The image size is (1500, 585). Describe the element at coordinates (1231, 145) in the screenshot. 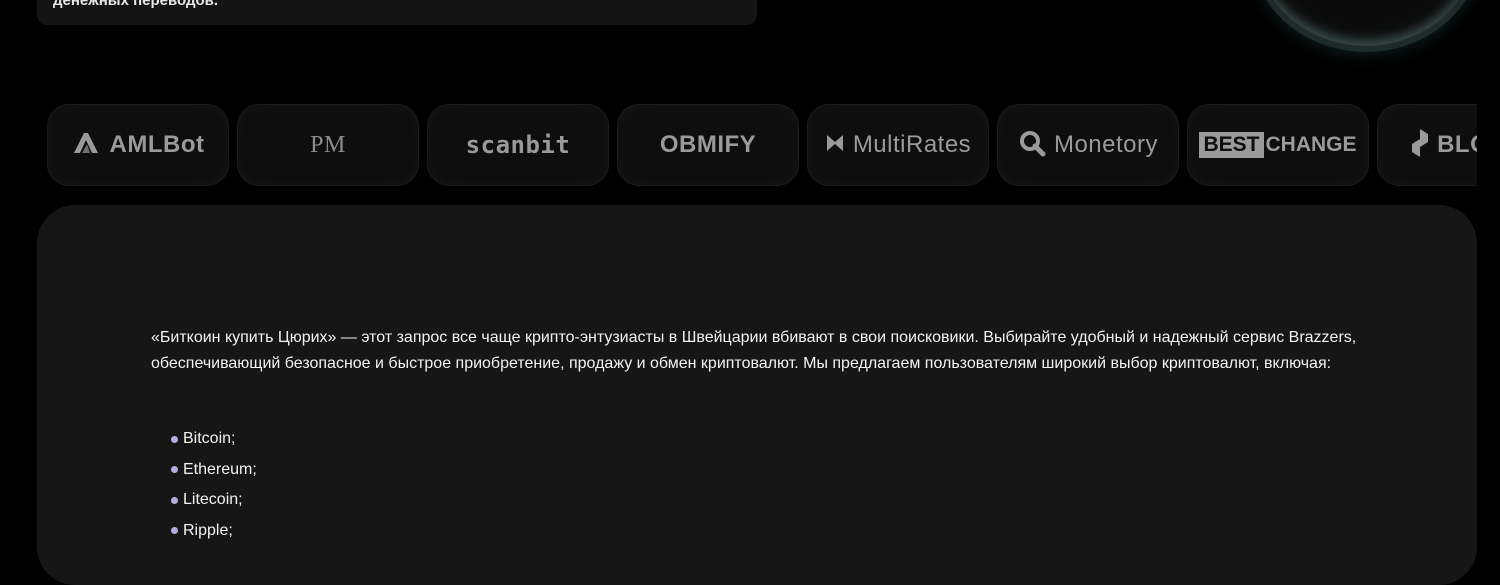

I see `partner-label-best: BEST` at that location.